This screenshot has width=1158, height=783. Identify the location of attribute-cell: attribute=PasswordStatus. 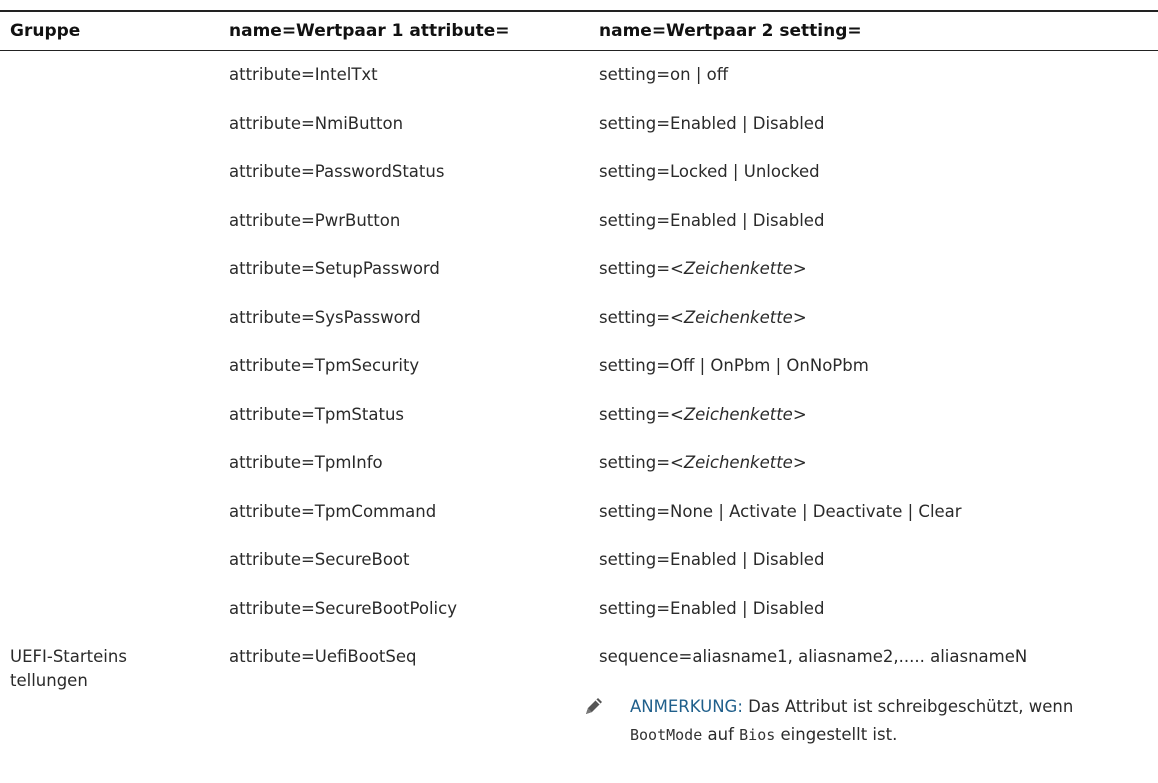
(337, 171).